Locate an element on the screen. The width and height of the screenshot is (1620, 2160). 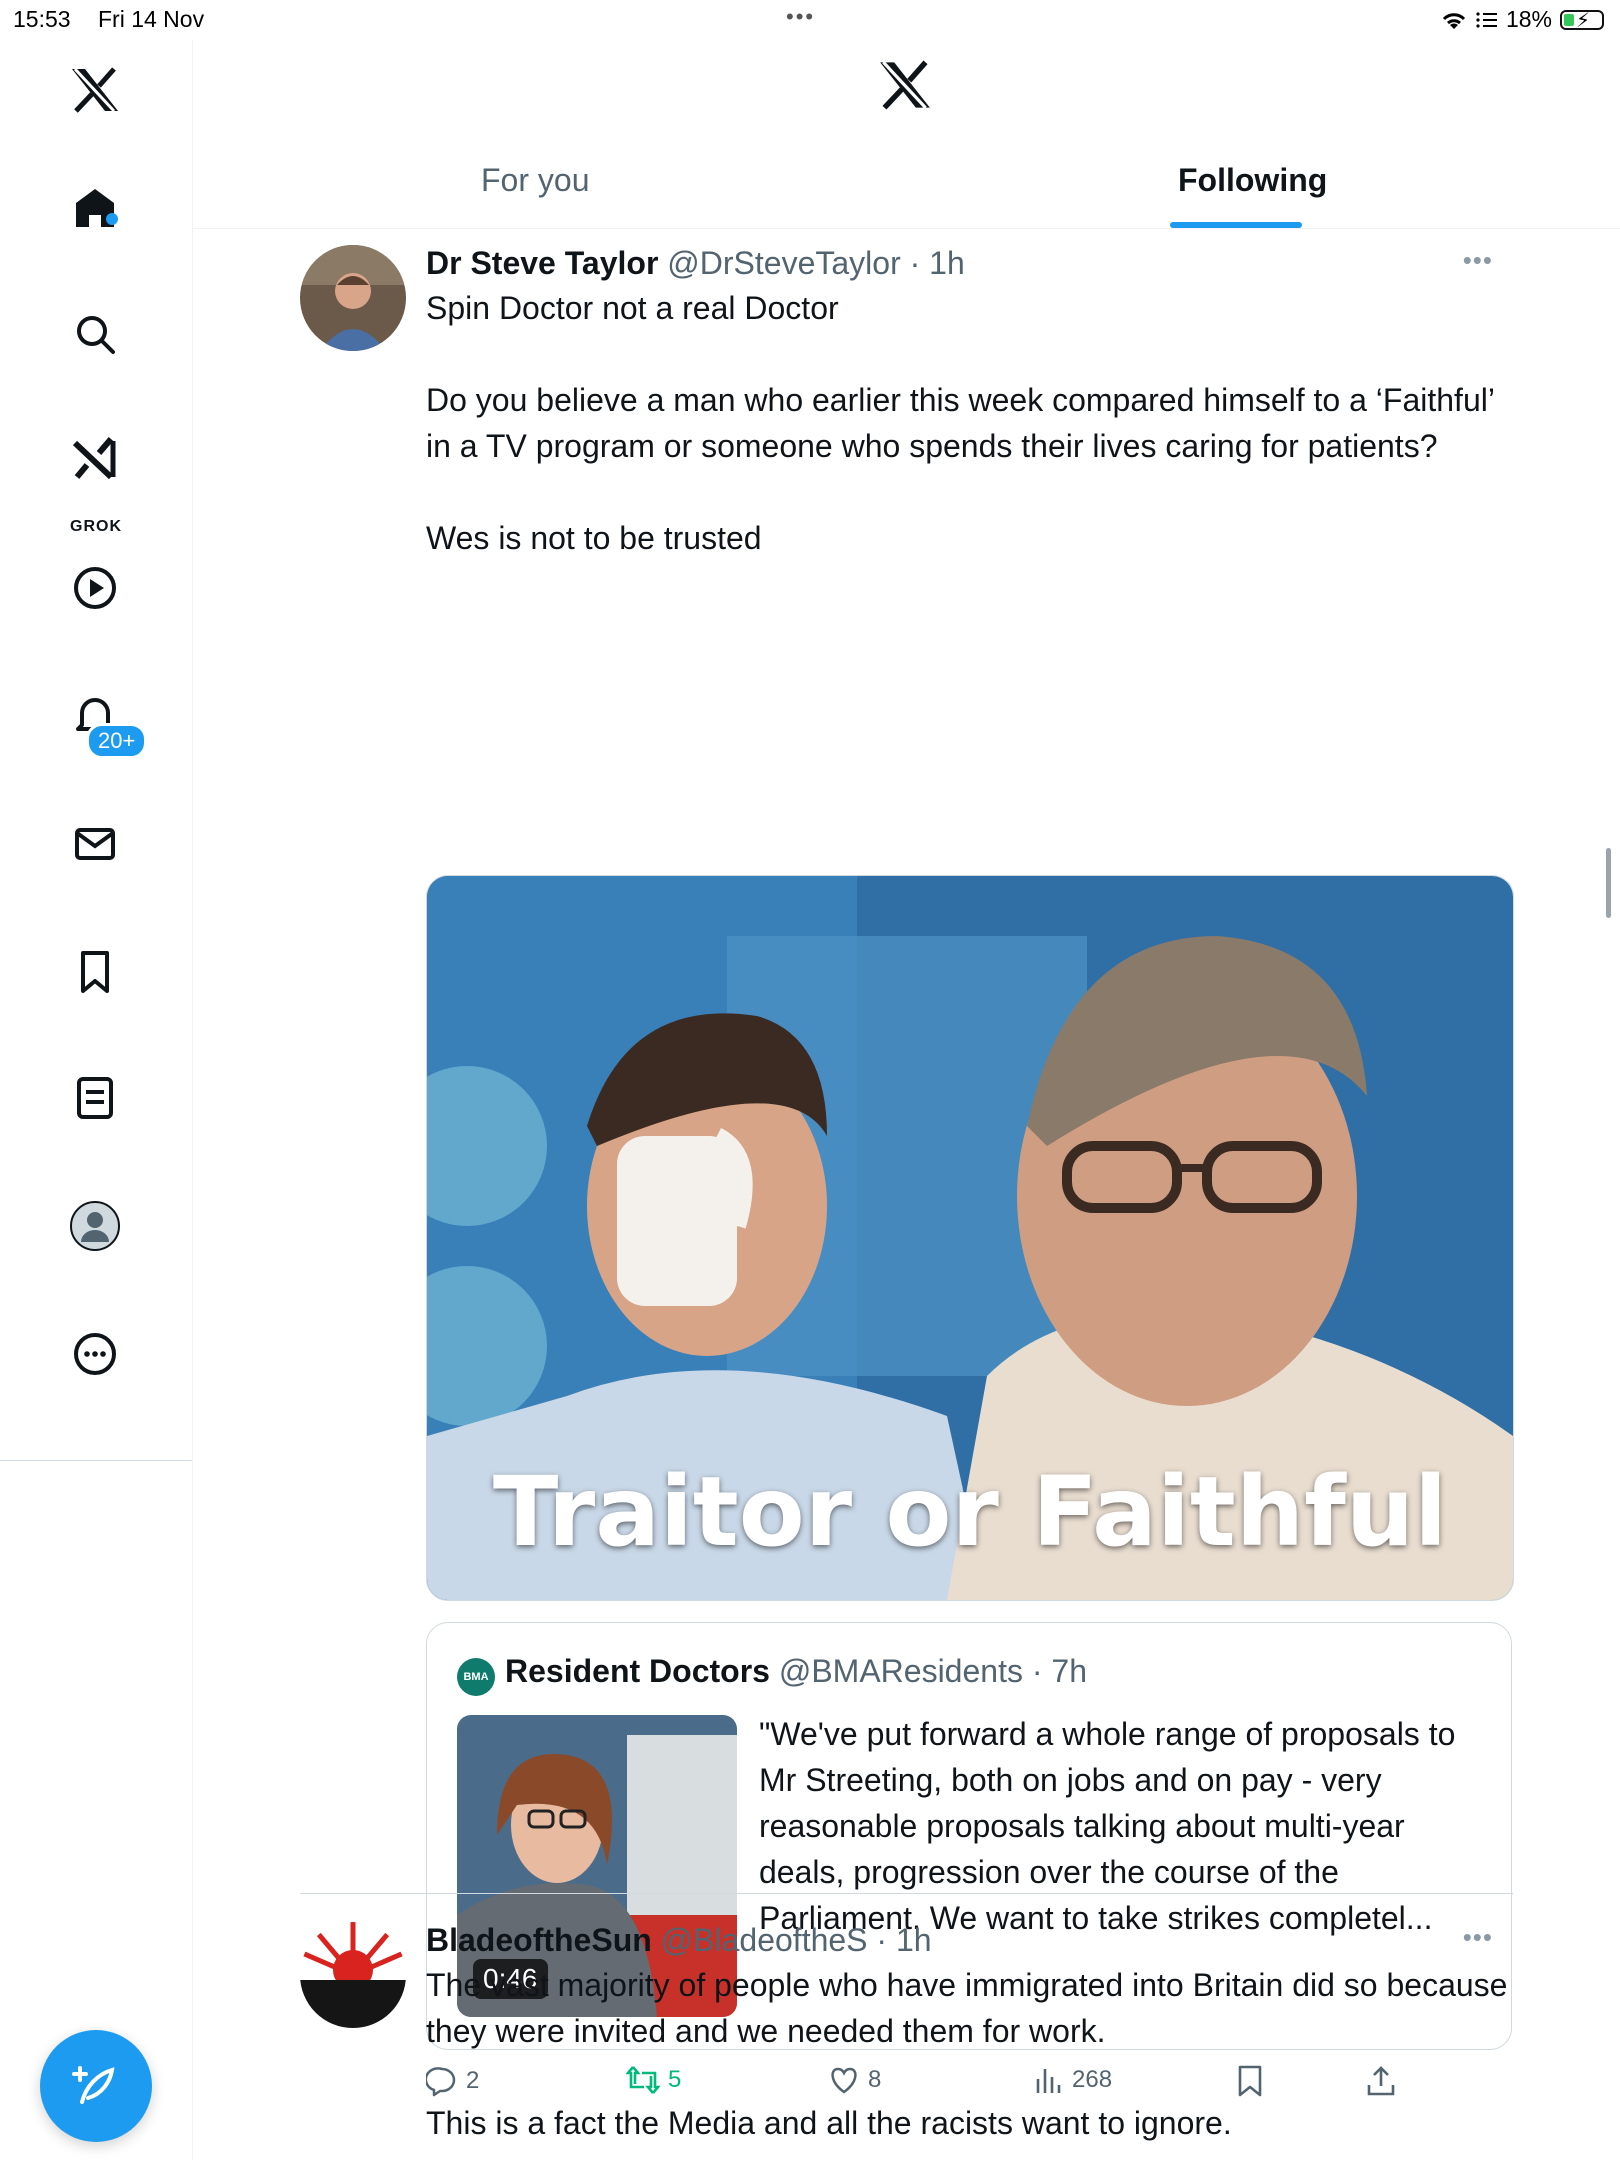
more-options-icon is located at coordinates (95, 1354).